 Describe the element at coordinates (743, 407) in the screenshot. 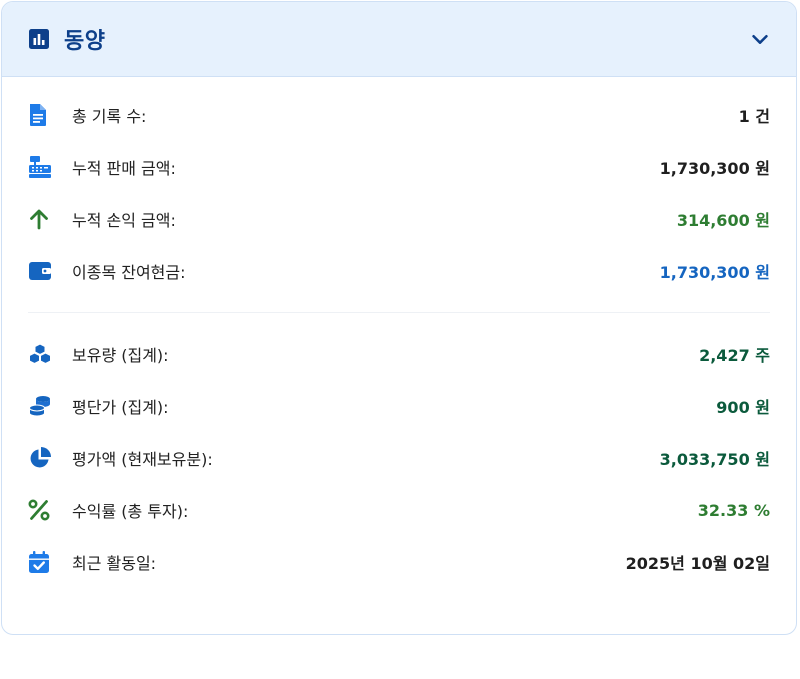

I see `row-value: 900 원` at that location.